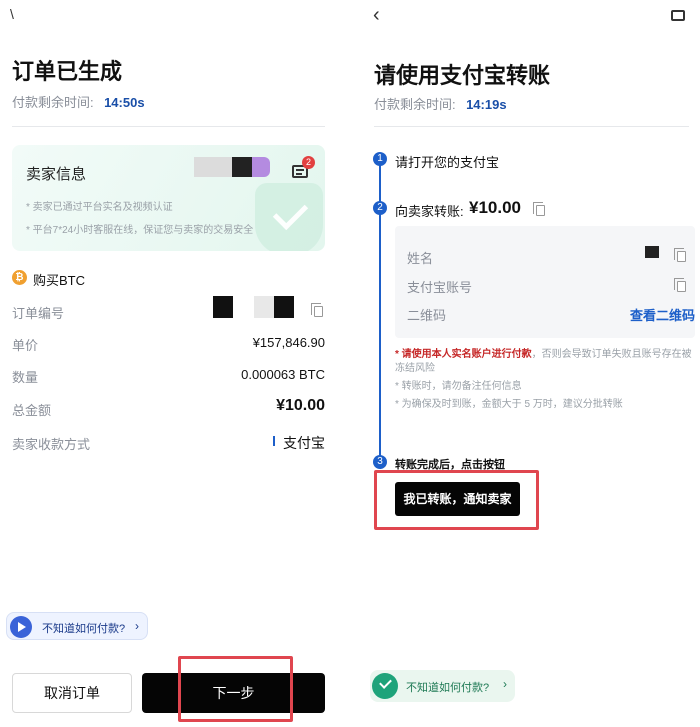 This screenshot has width=700, height=727. Describe the element at coordinates (261, 167) in the screenshot. I see `seller-avatar` at that location.